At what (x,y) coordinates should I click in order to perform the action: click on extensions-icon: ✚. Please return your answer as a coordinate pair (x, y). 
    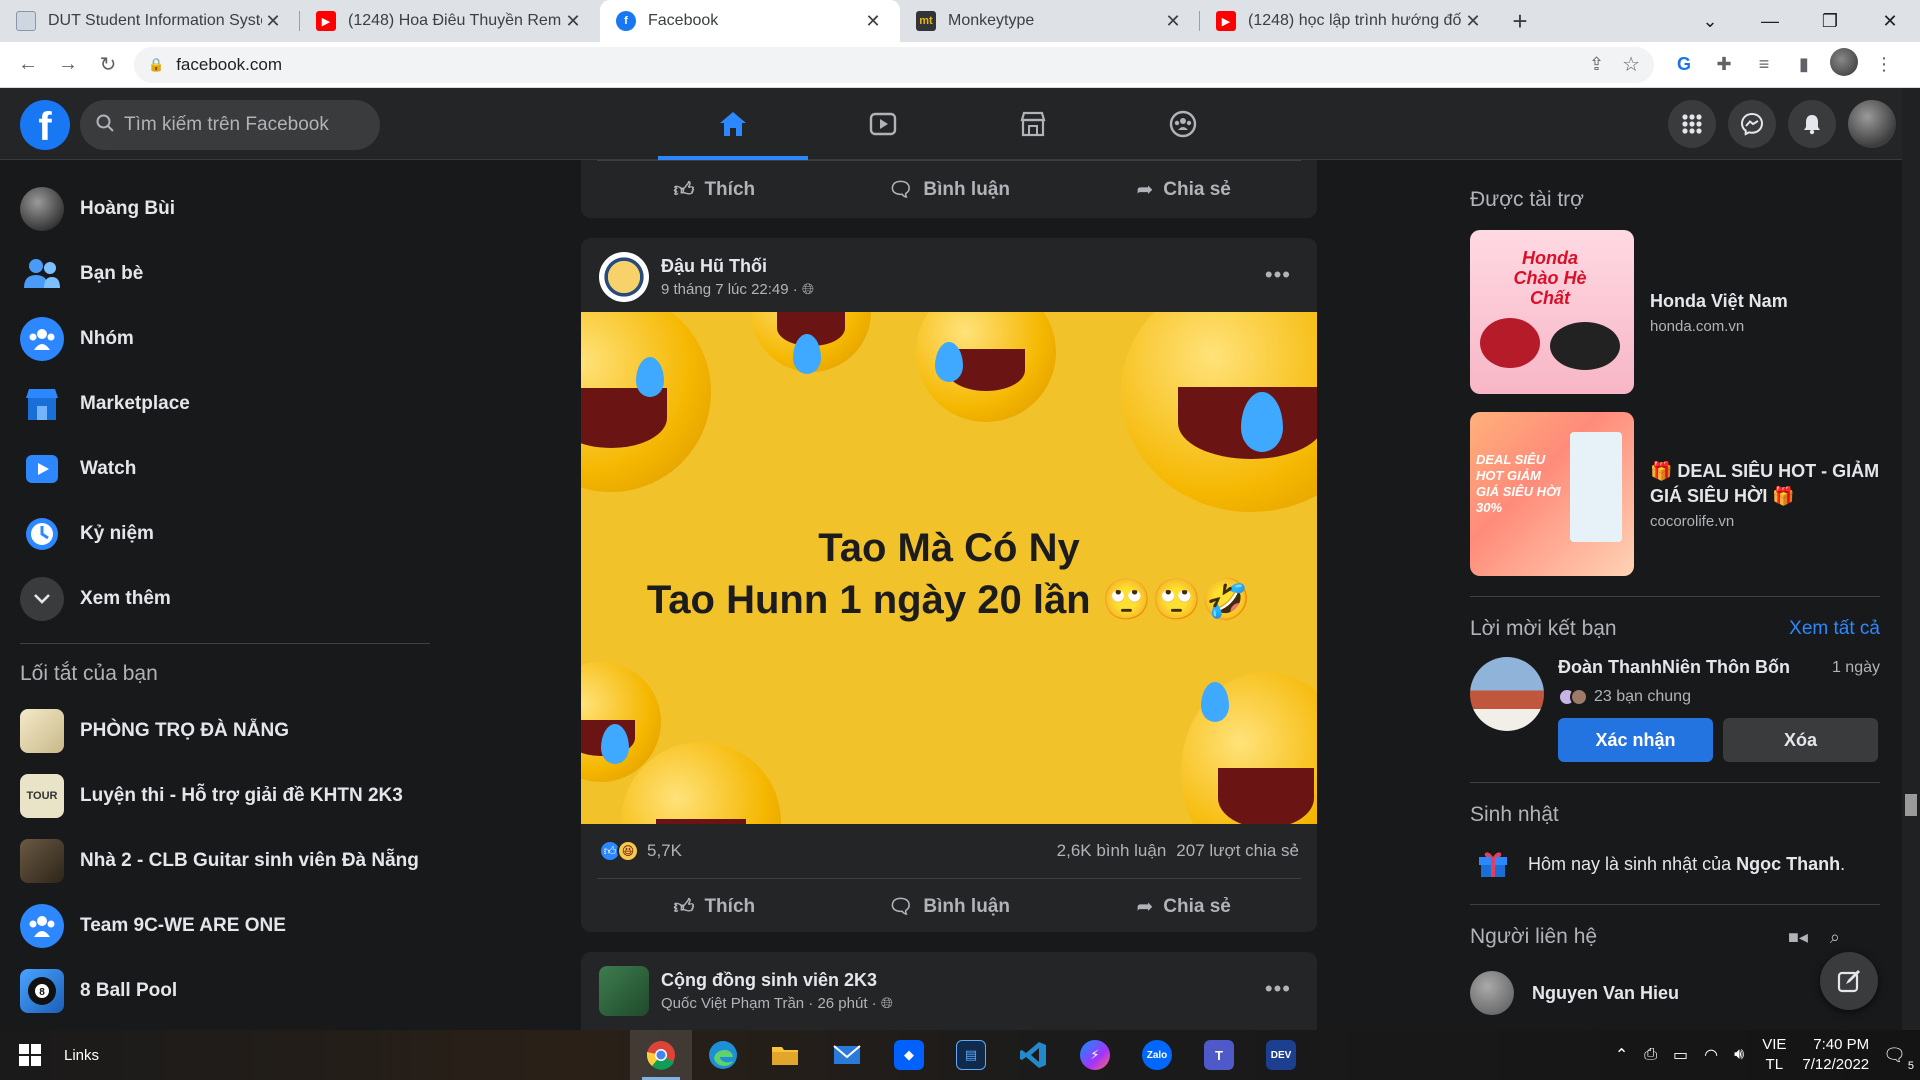
    Looking at the image, I should click on (1724, 64).